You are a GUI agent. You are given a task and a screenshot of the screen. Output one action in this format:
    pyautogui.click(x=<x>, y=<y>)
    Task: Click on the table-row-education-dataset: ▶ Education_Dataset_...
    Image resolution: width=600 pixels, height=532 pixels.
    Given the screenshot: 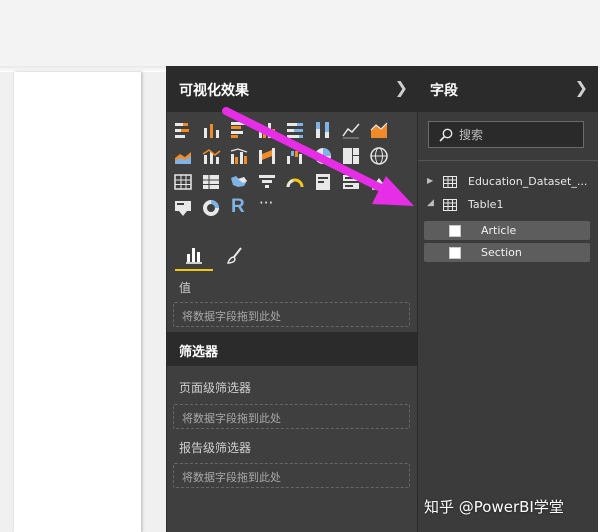 What is the action you would take?
    pyautogui.click(x=508, y=182)
    